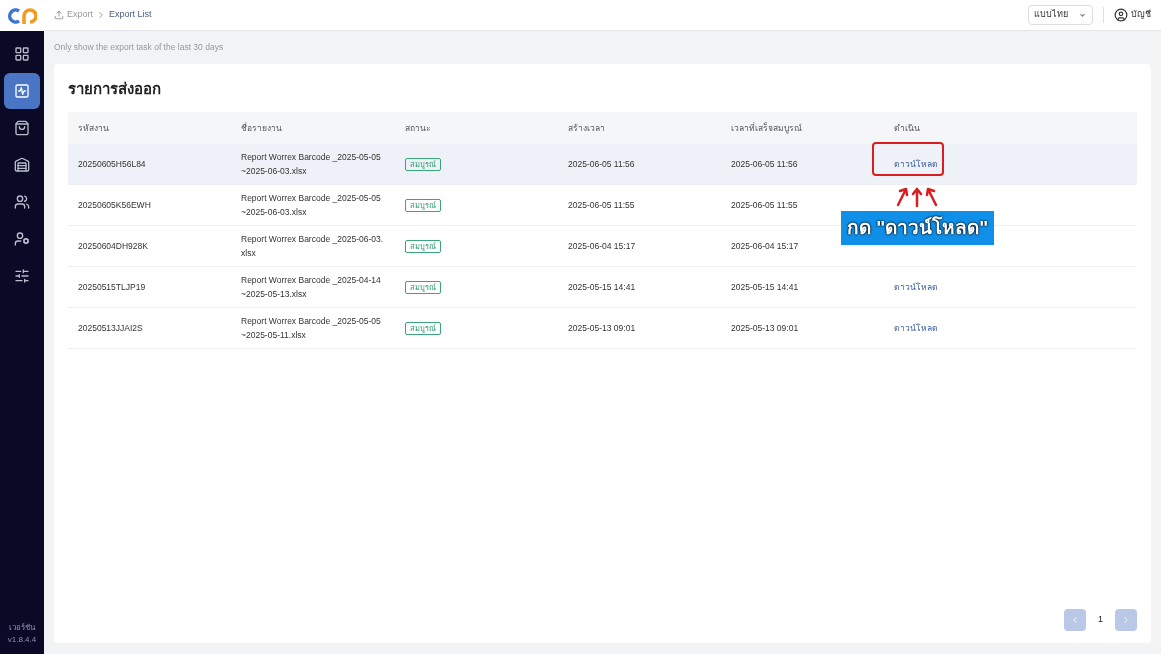 The image size is (1161, 654). Describe the element at coordinates (130, 15) in the screenshot. I see `breadcrumb-link: Export List` at that location.